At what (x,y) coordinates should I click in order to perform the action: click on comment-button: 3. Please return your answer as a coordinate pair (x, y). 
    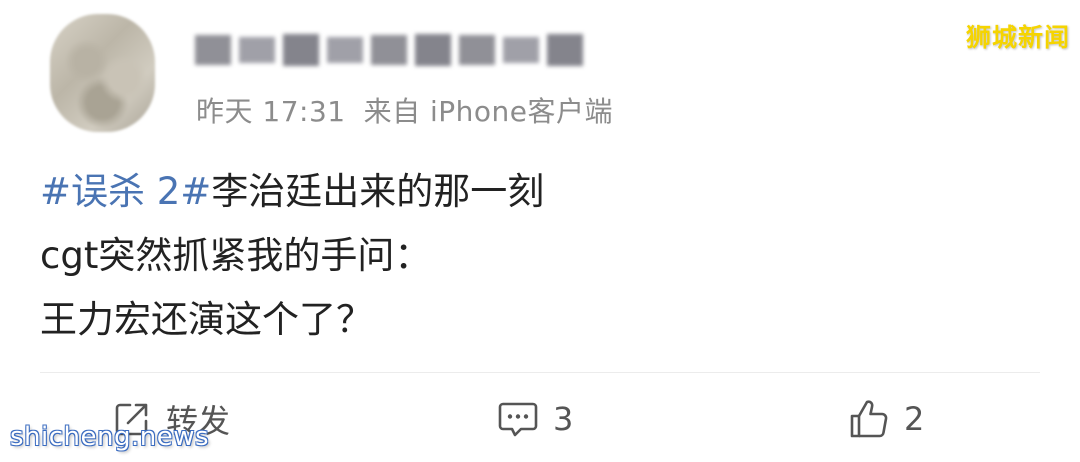
    Looking at the image, I should click on (535, 419).